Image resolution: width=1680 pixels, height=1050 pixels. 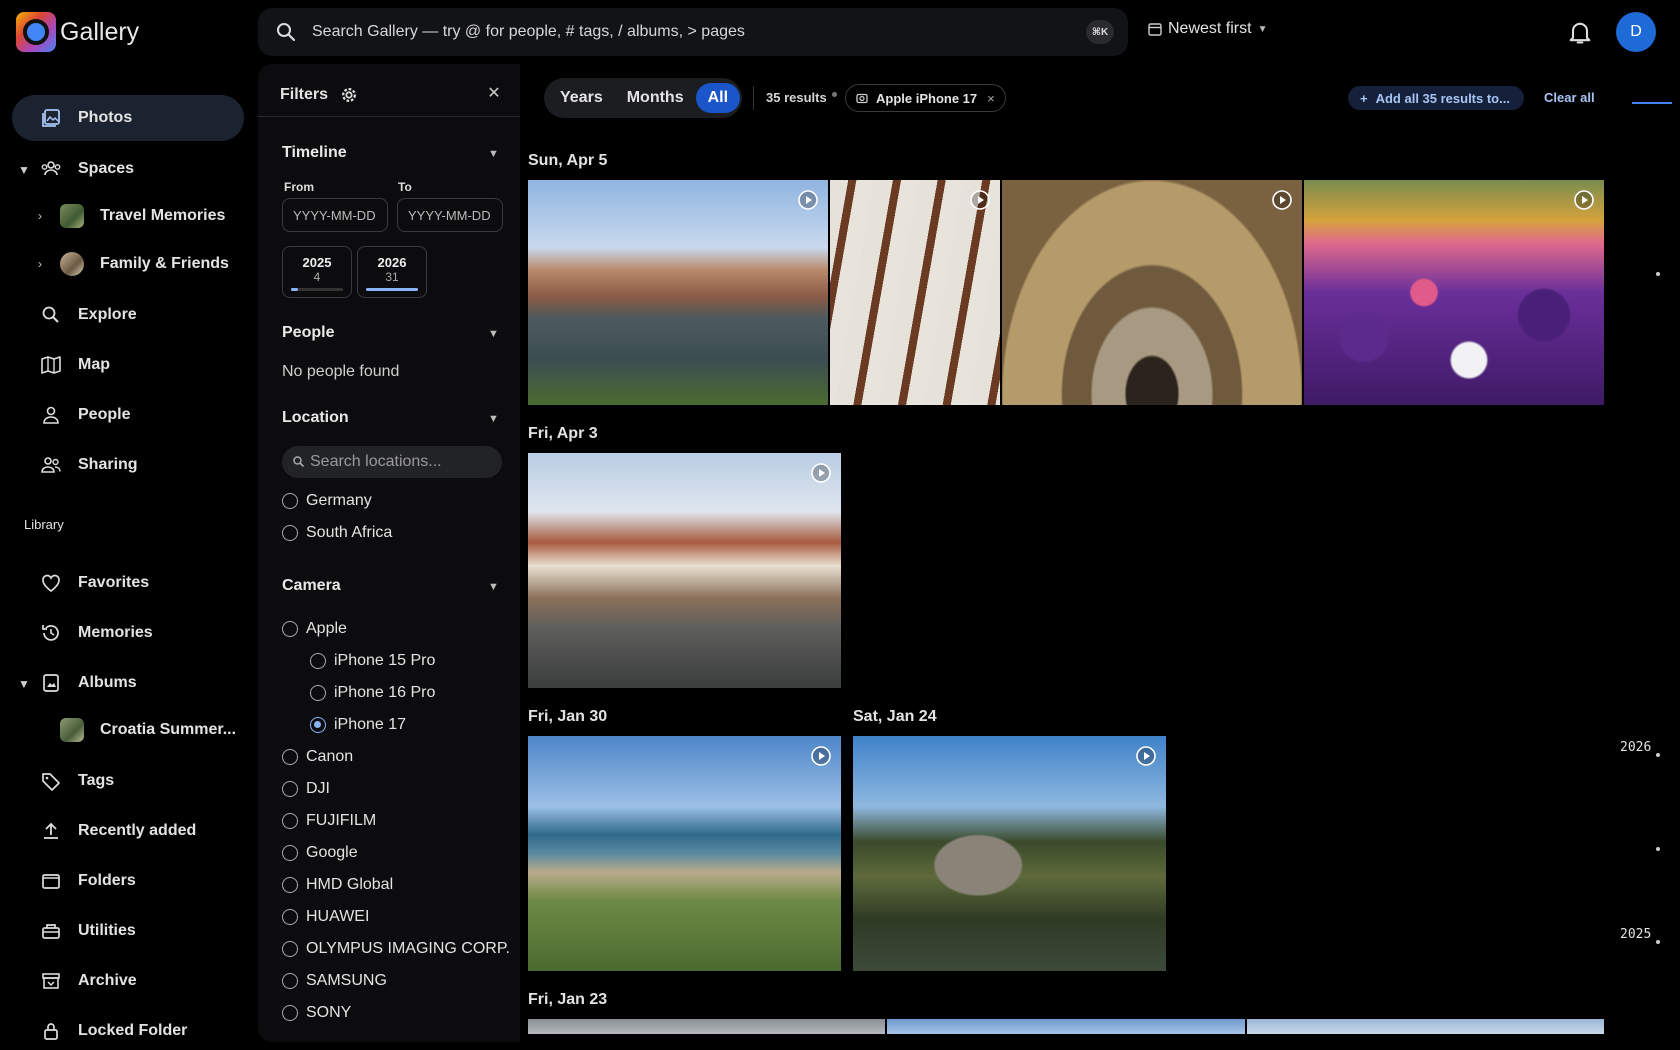 I want to click on location-option-south-africa: South Africa, so click(x=337, y=533).